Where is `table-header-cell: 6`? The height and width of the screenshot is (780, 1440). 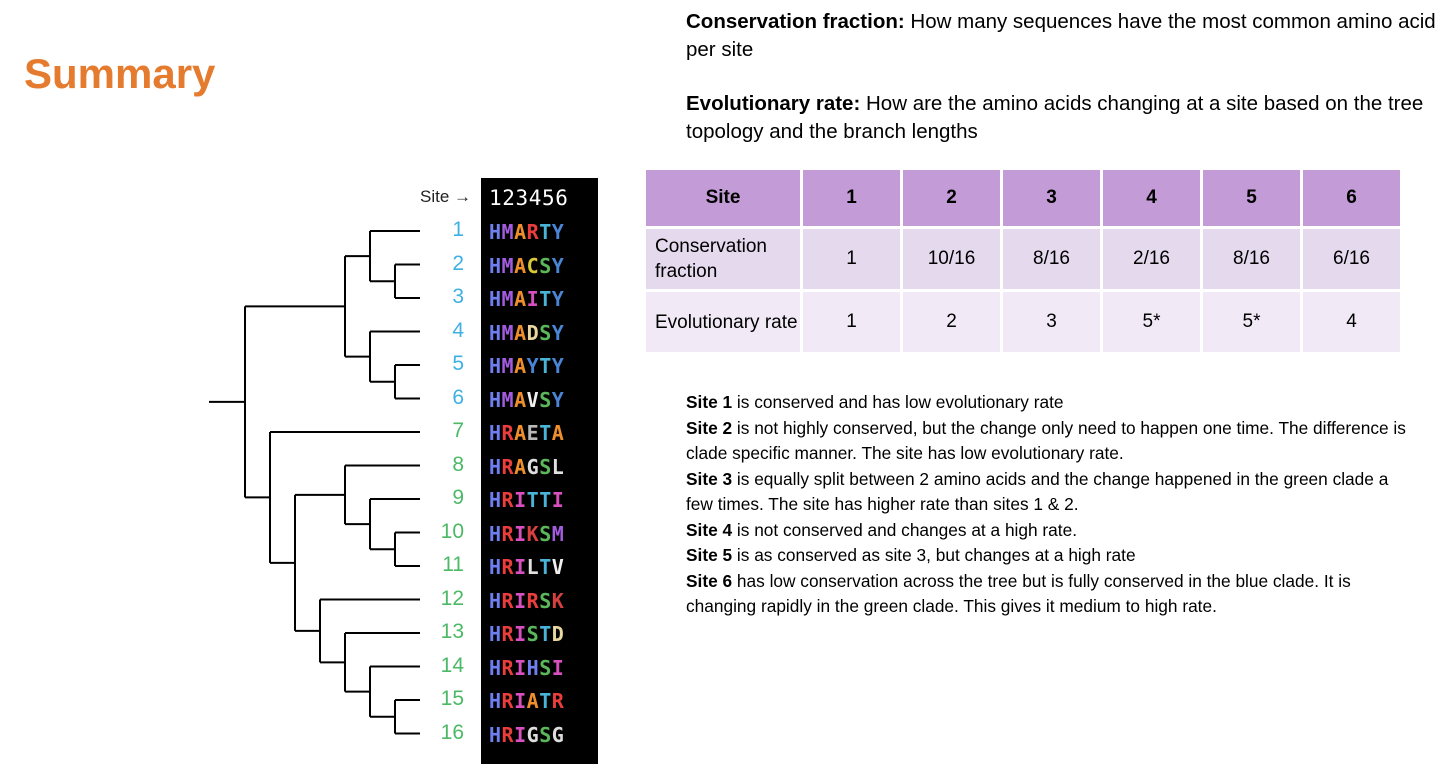 table-header-cell: 6 is located at coordinates (1351, 198).